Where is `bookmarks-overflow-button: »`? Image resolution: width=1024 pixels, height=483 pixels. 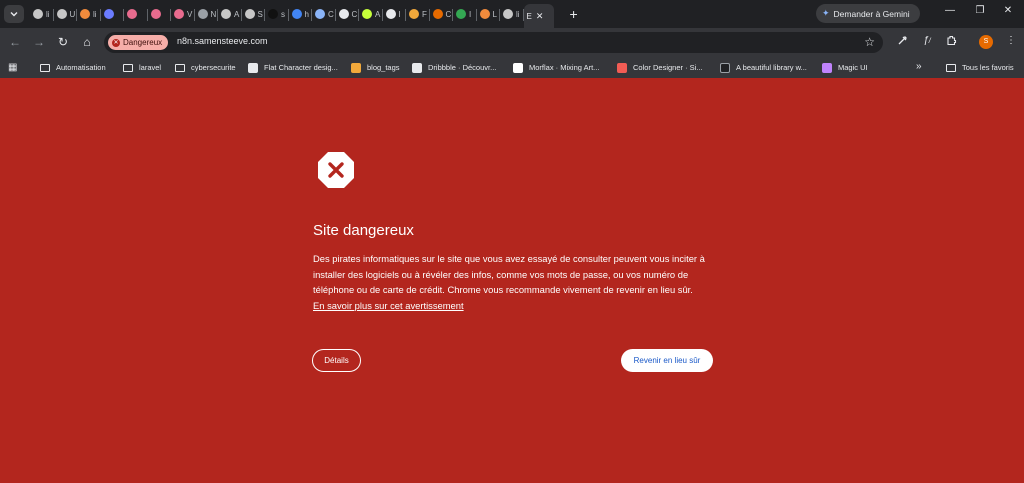
bookmarks-overflow-button: » is located at coordinates (919, 66).